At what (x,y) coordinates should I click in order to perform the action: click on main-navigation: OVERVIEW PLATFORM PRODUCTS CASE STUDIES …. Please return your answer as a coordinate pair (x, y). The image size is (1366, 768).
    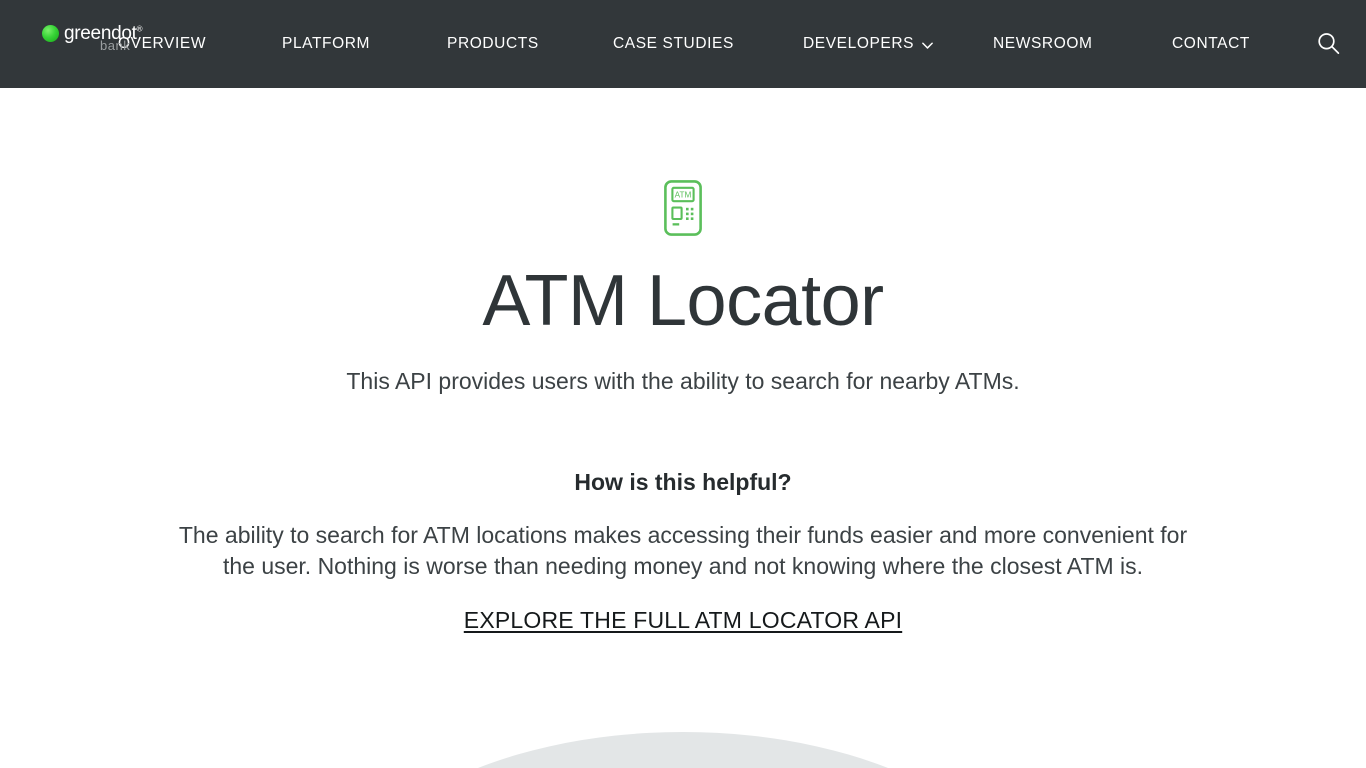
    Looking at the image, I should click on (683, 44).